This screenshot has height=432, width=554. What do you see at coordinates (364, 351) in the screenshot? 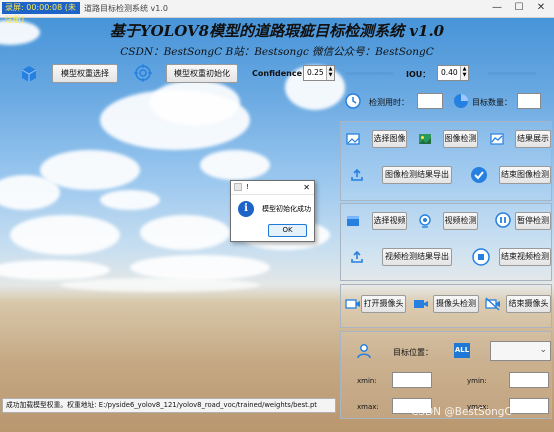
I see `user-icon` at bounding box center [364, 351].